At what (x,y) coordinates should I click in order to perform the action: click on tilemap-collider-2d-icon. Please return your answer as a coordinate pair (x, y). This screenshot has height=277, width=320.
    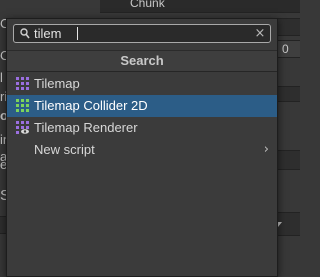
    Looking at the image, I should click on (22, 105).